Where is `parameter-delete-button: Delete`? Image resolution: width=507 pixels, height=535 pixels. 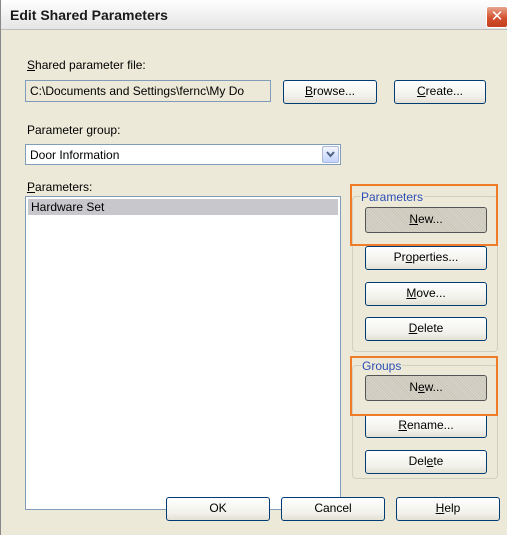
parameter-delete-button: Delete is located at coordinates (426, 329).